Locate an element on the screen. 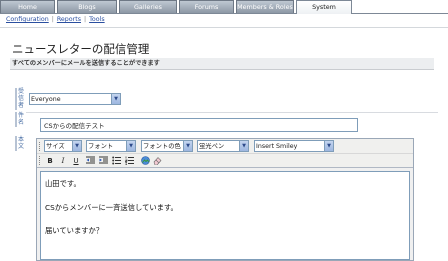 This screenshot has height=261, width=448. editor-line: 届いていますか？ is located at coordinates (74, 230).